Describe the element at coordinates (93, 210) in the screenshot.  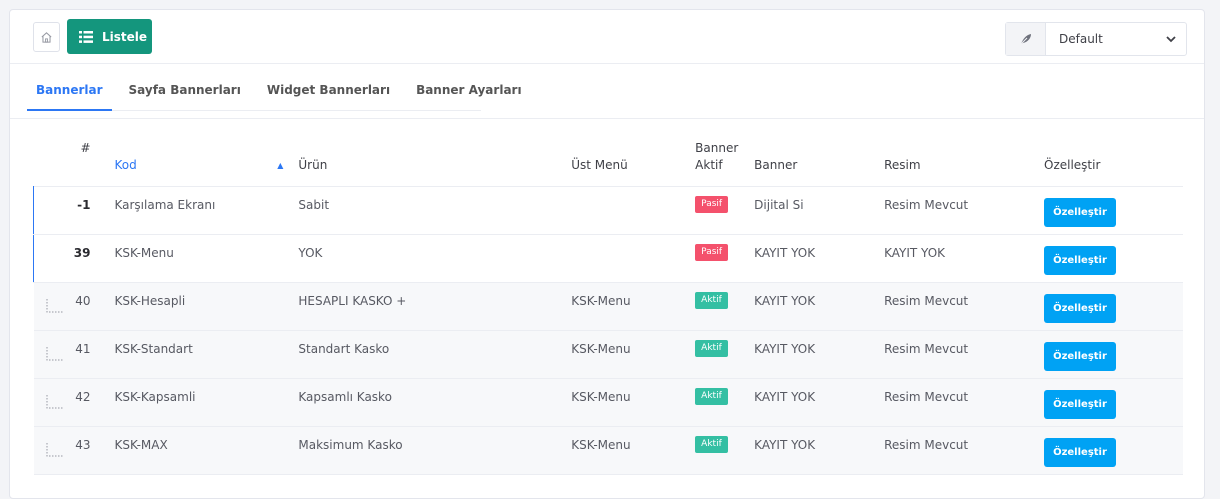
I see `row-id: -1` at that location.